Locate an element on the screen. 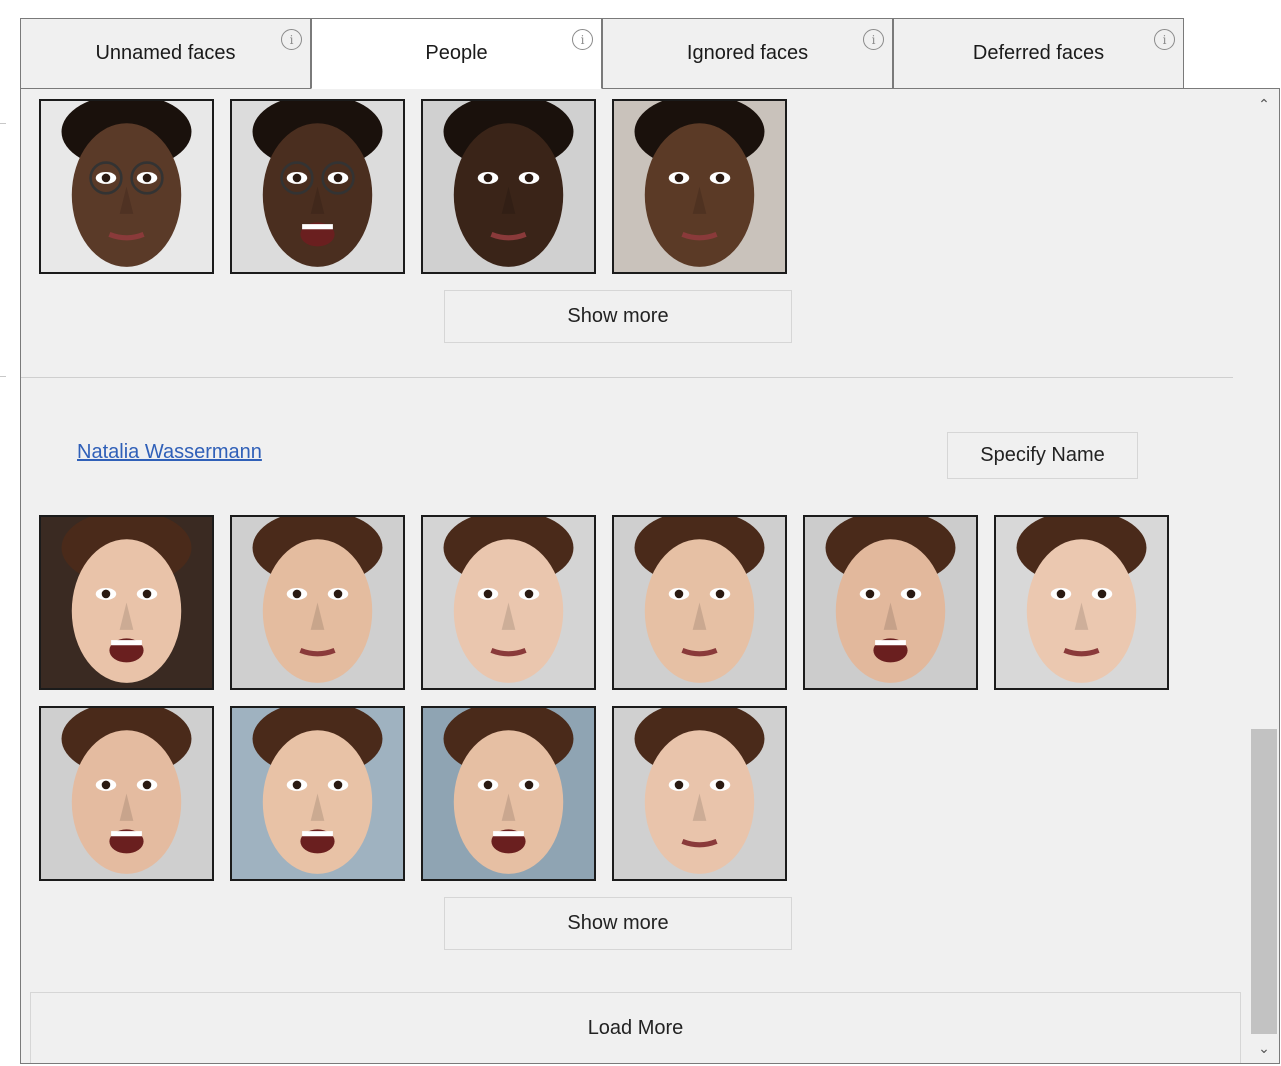 The height and width of the screenshot is (1066, 1281). specify-name-button: Specify Name is located at coordinates (1042, 455).